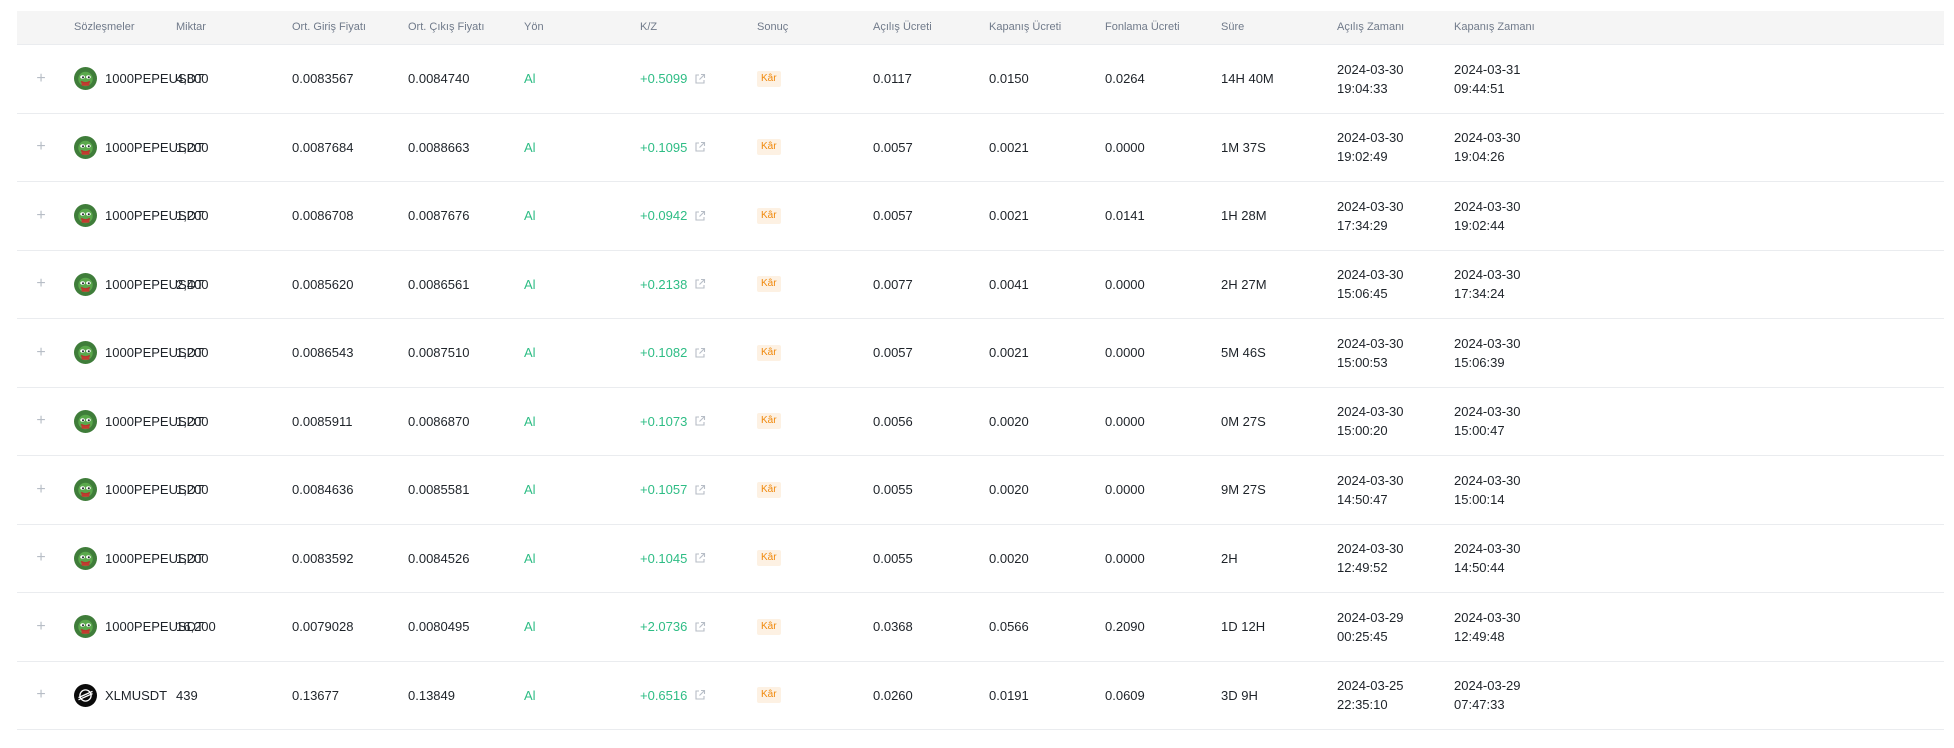  I want to click on duration-cell: 2H 27M, so click(1244, 284).